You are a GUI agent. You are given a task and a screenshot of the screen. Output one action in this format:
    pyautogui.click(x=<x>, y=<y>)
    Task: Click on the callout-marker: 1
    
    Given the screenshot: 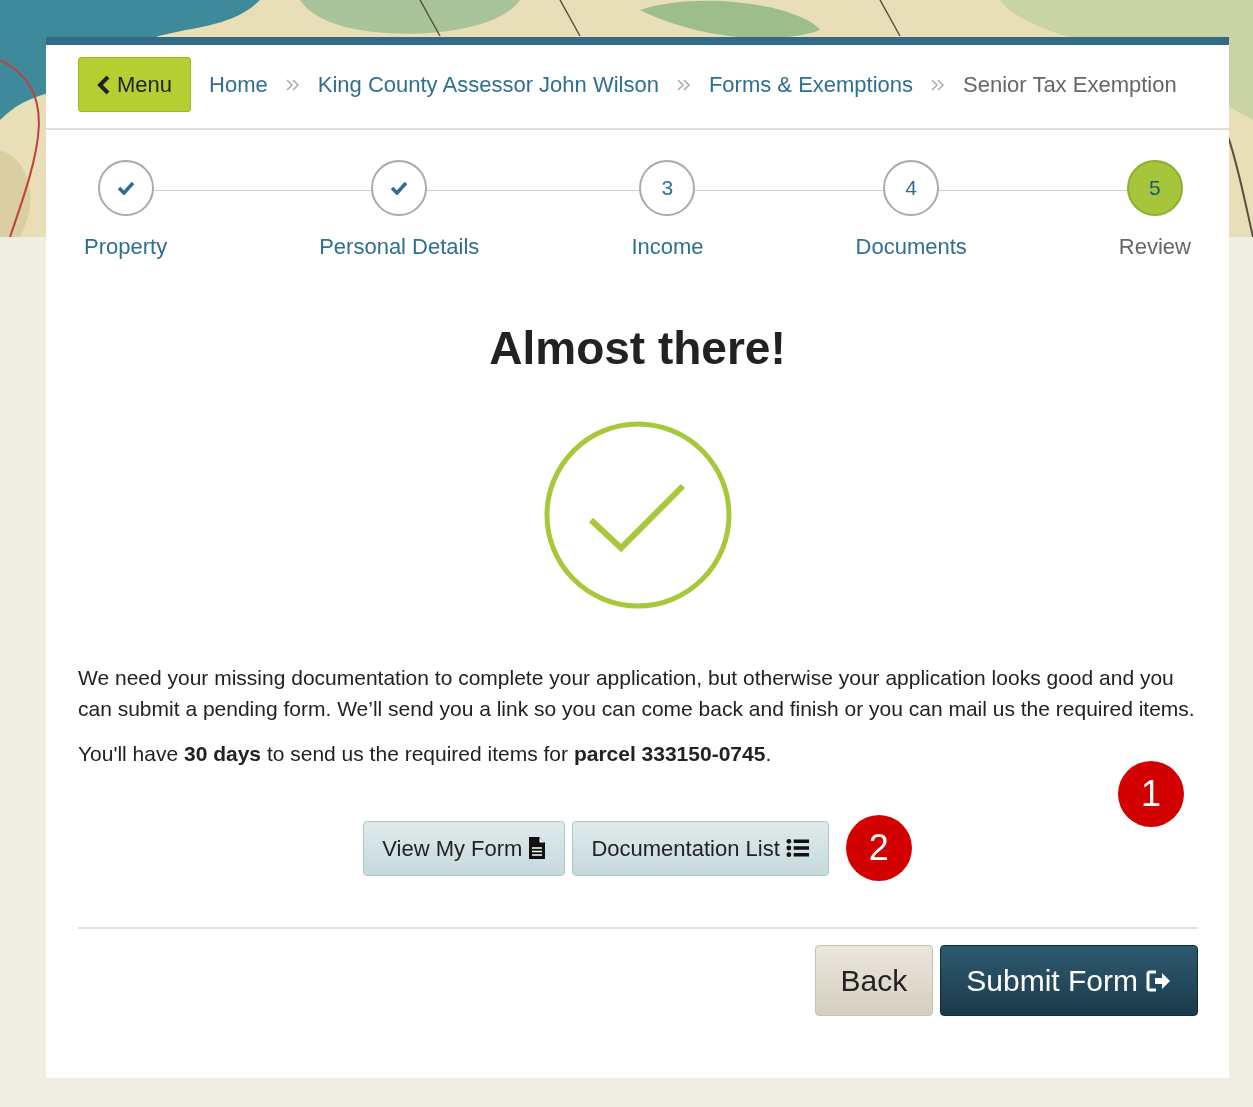 What is the action you would take?
    pyautogui.click(x=1151, y=794)
    